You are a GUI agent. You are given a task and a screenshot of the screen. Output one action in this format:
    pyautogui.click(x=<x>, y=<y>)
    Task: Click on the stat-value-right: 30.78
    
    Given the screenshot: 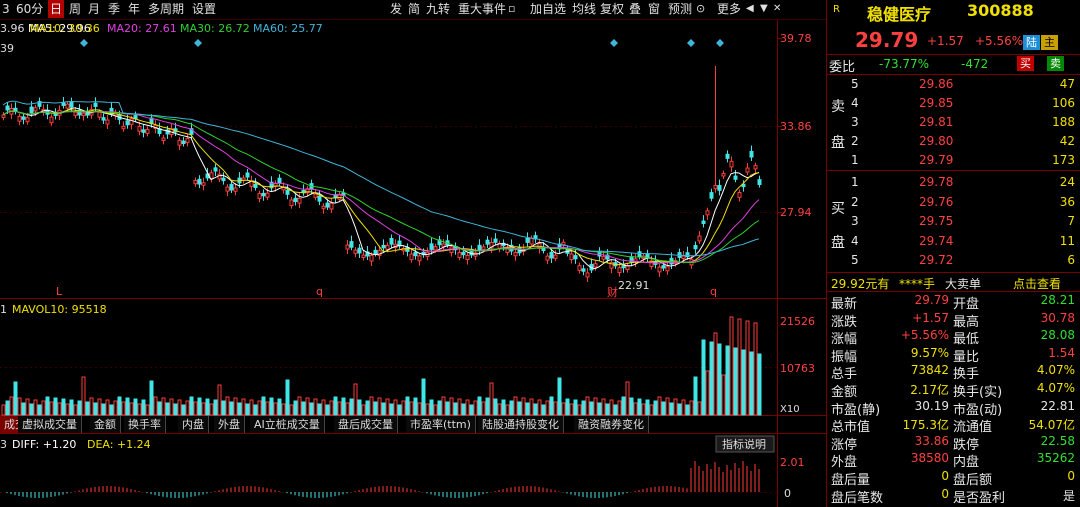 What is the action you would take?
    pyautogui.click(x=1057, y=317)
    